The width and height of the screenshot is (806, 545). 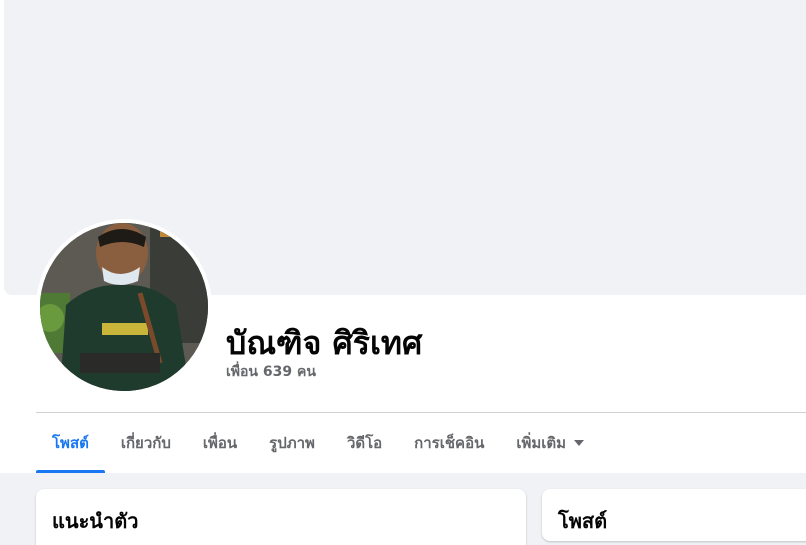 What do you see at coordinates (271, 372) in the screenshot?
I see `friends-count: เพื่อน 639 คน` at bounding box center [271, 372].